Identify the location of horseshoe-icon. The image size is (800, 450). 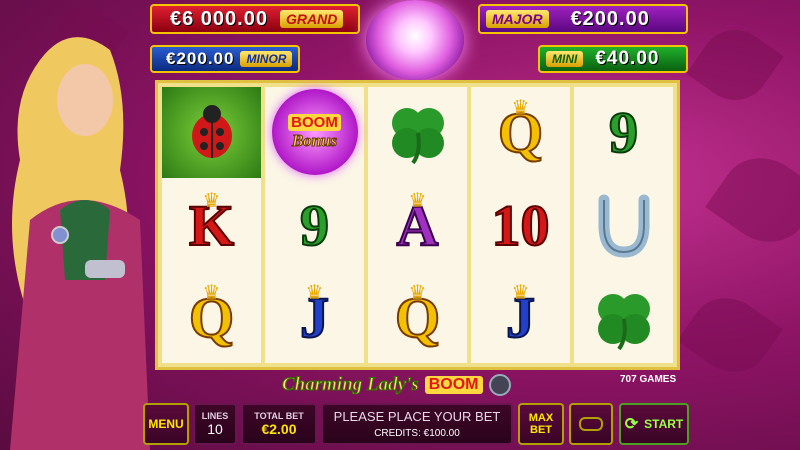
(623, 226).